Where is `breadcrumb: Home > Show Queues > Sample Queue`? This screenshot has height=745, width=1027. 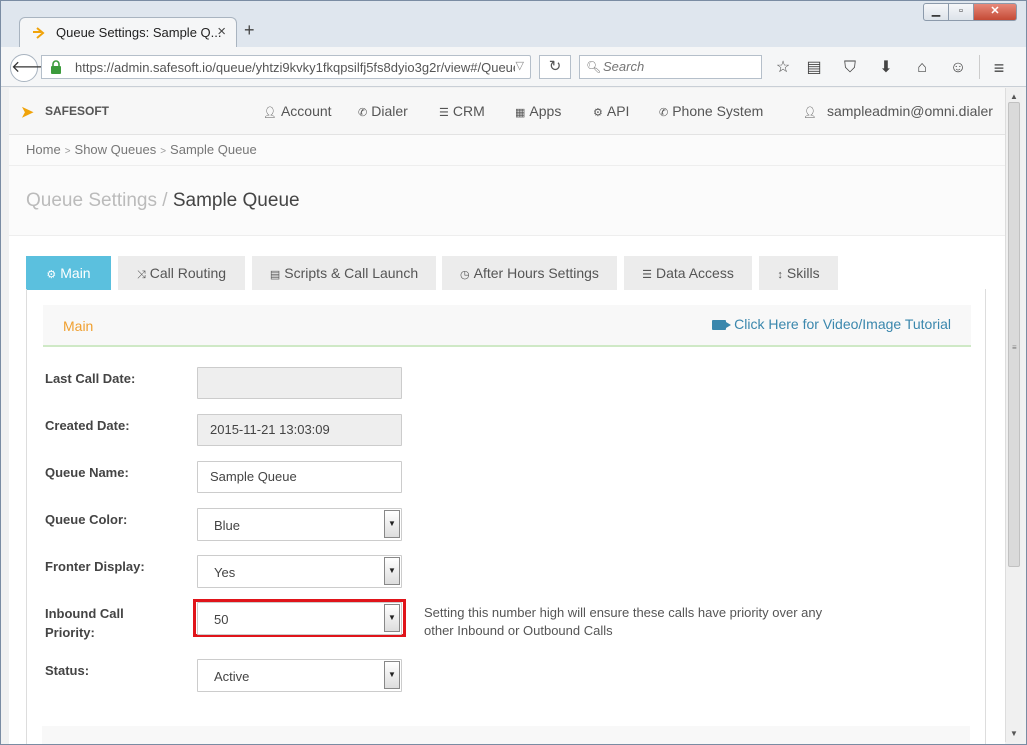 breadcrumb: Home > Show Queues > Sample Queue is located at coordinates (507, 150).